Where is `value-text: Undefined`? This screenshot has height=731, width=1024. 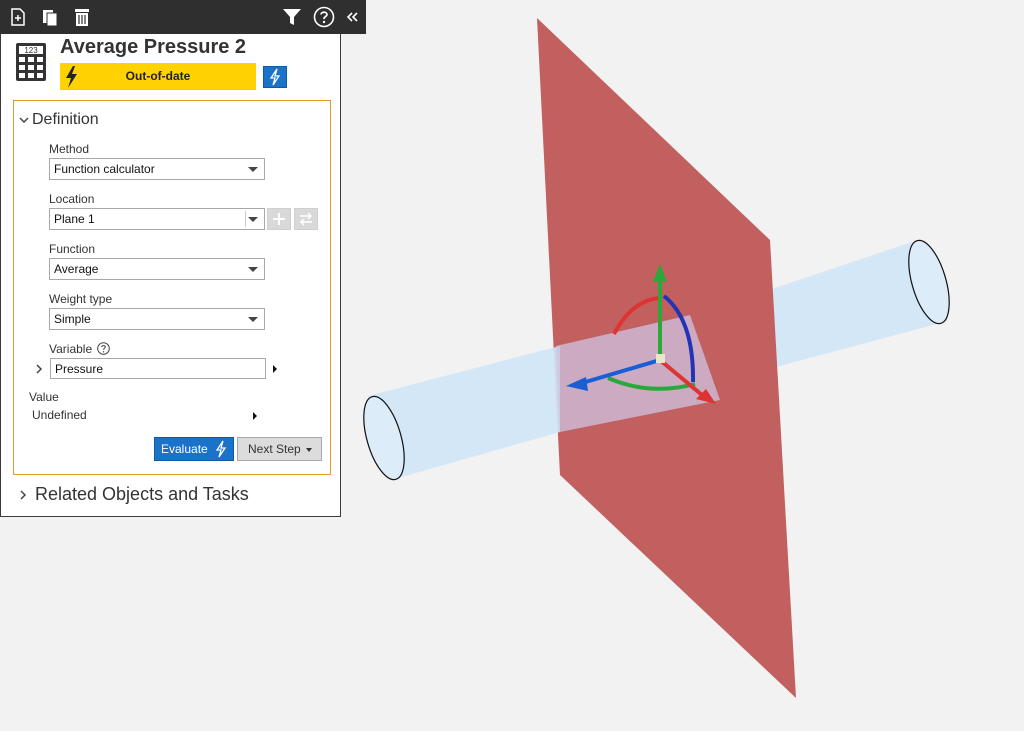 value-text: Undefined is located at coordinates (59, 415).